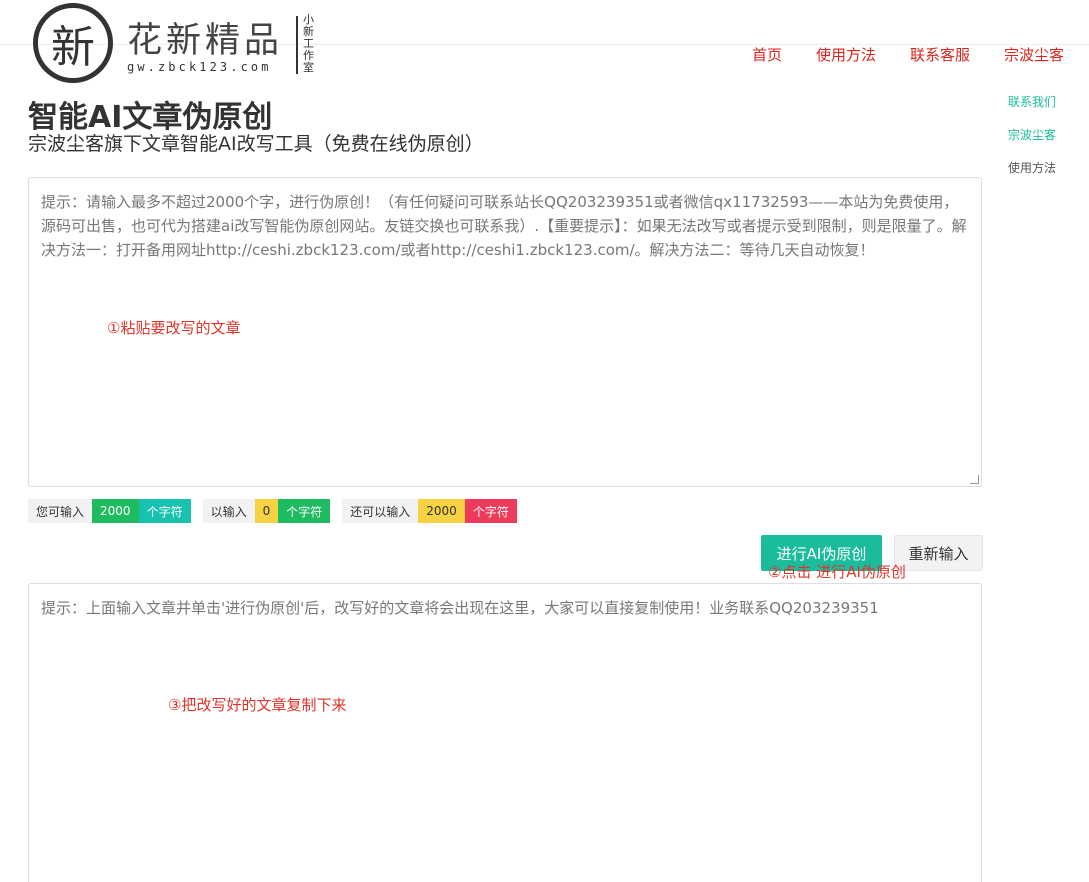 This screenshot has width=1089, height=882. What do you see at coordinates (174, 328) in the screenshot?
I see `paste-annotation: ①粘贴要改写的文章` at bounding box center [174, 328].